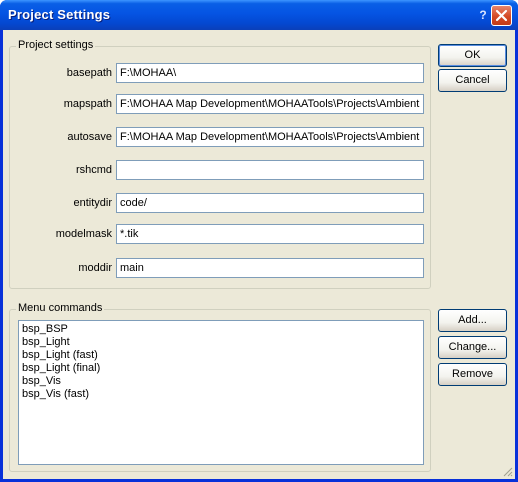  What do you see at coordinates (89, 137) in the screenshot?
I see `autosave-label: autosave` at bounding box center [89, 137].